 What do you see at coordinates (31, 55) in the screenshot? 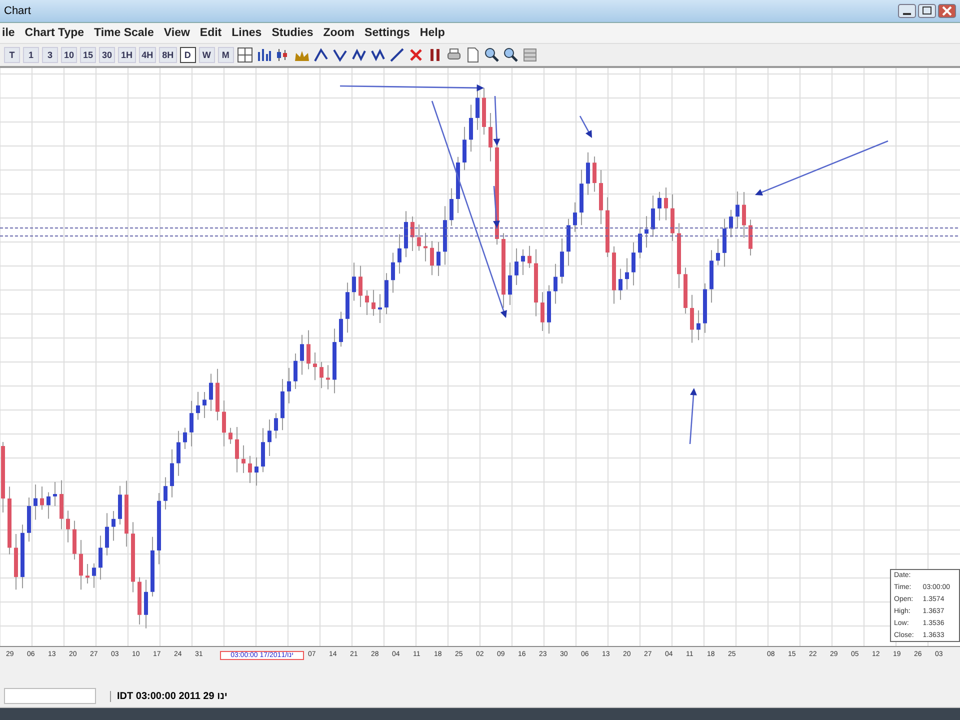
I see `period-button: 1` at bounding box center [31, 55].